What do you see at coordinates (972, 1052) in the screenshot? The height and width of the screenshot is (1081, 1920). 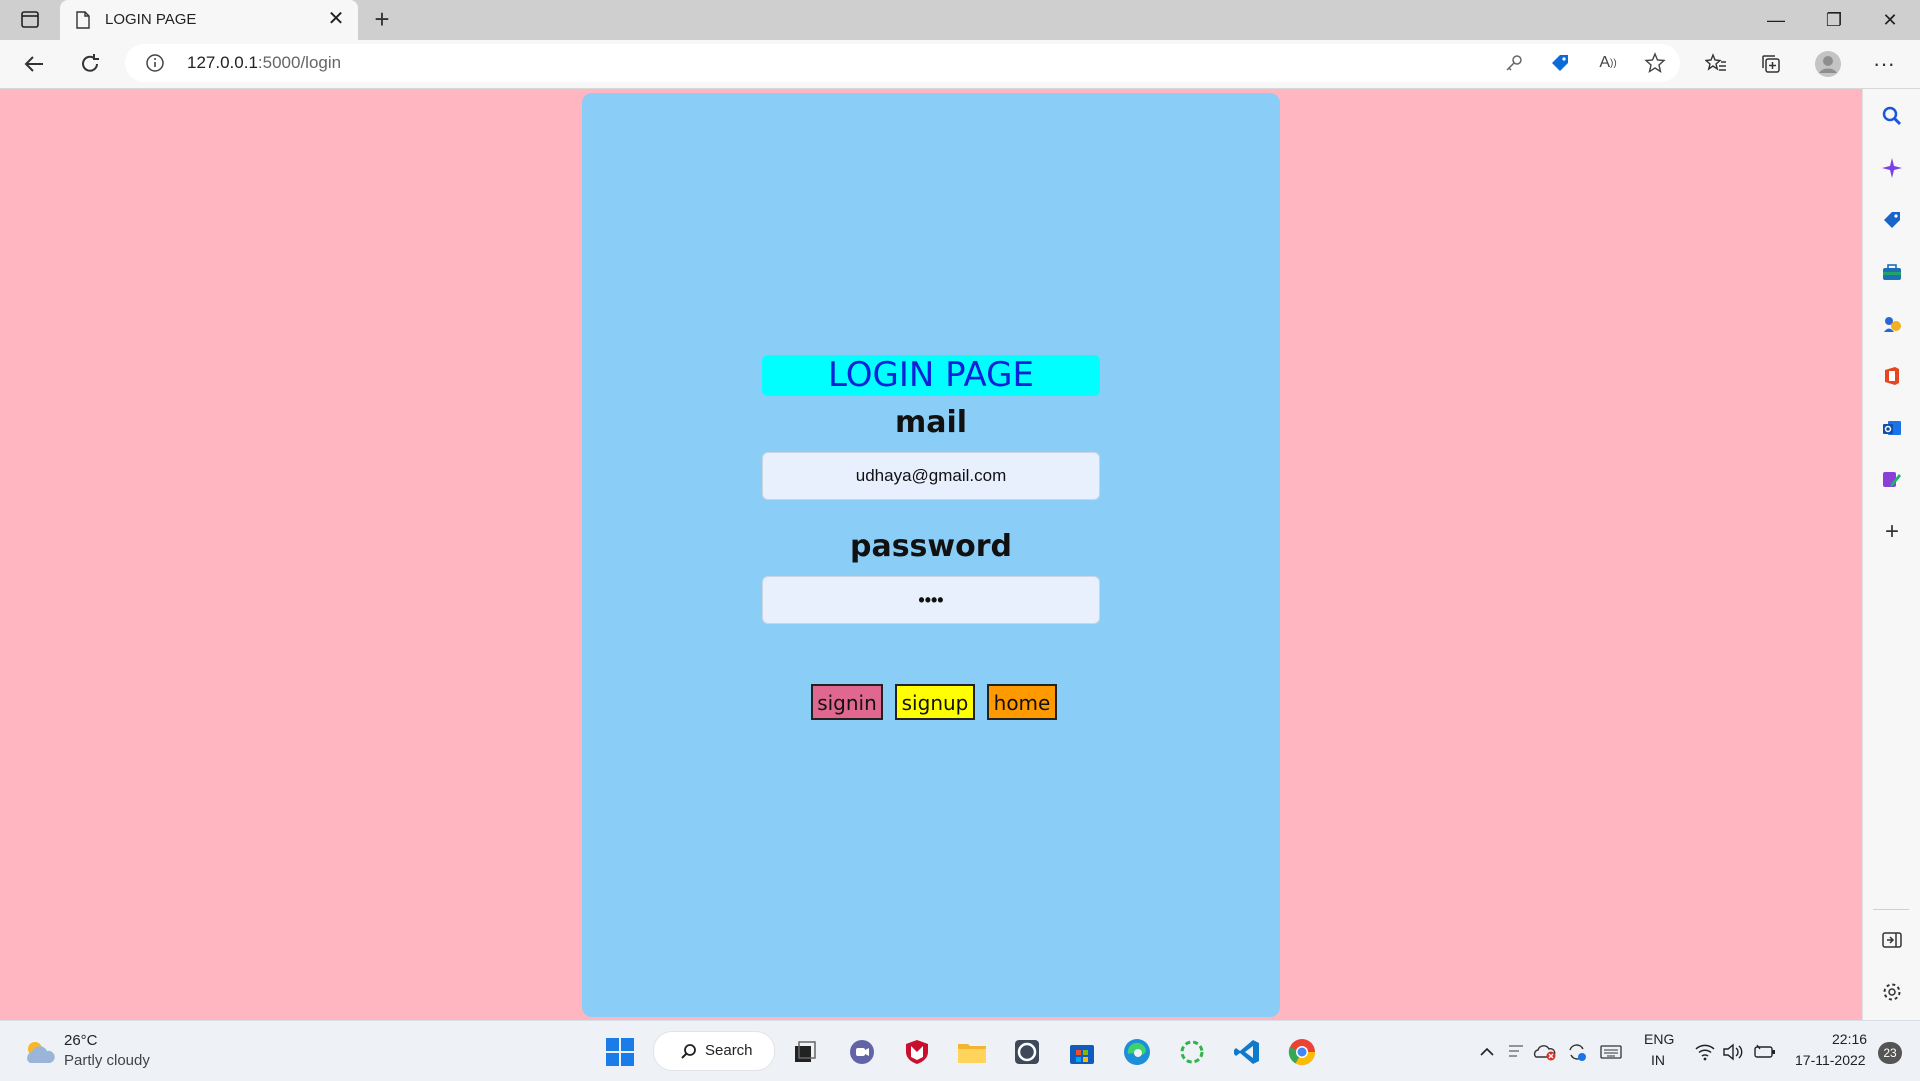 I see `file-explorer-icon` at bounding box center [972, 1052].